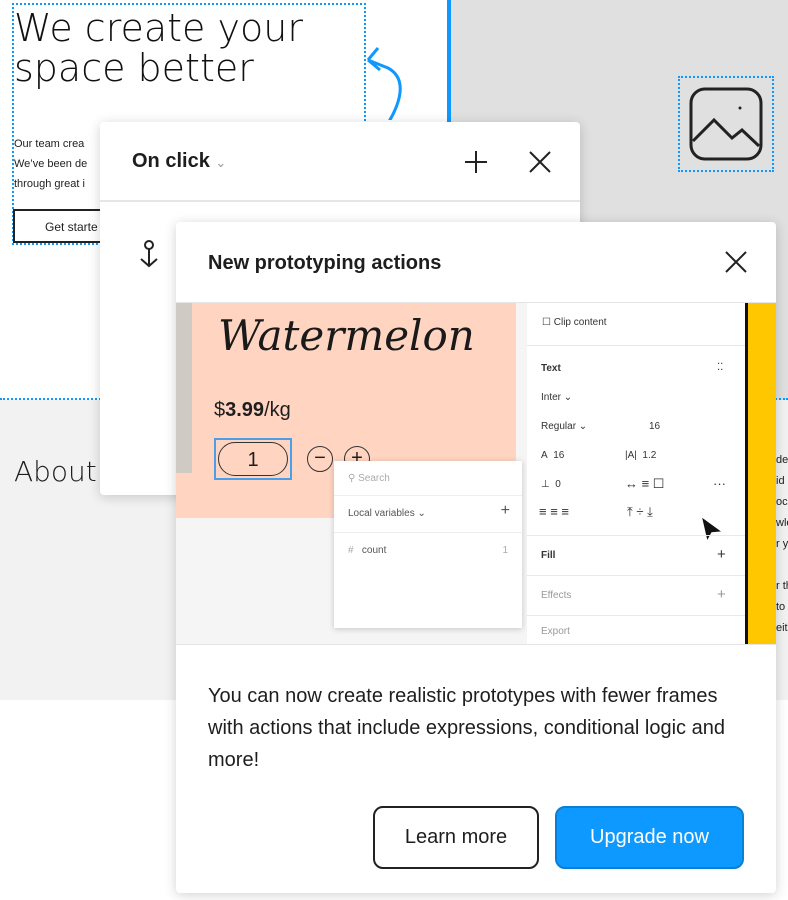 This screenshot has width=788, height=900. Describe the element at coordinates (381, 513) in the screenshot. I see `section-label: Local variables` at that location.